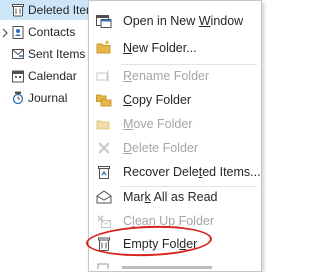  I want to click on menu-item-move-folder: Move Folder, so click(175, 124).